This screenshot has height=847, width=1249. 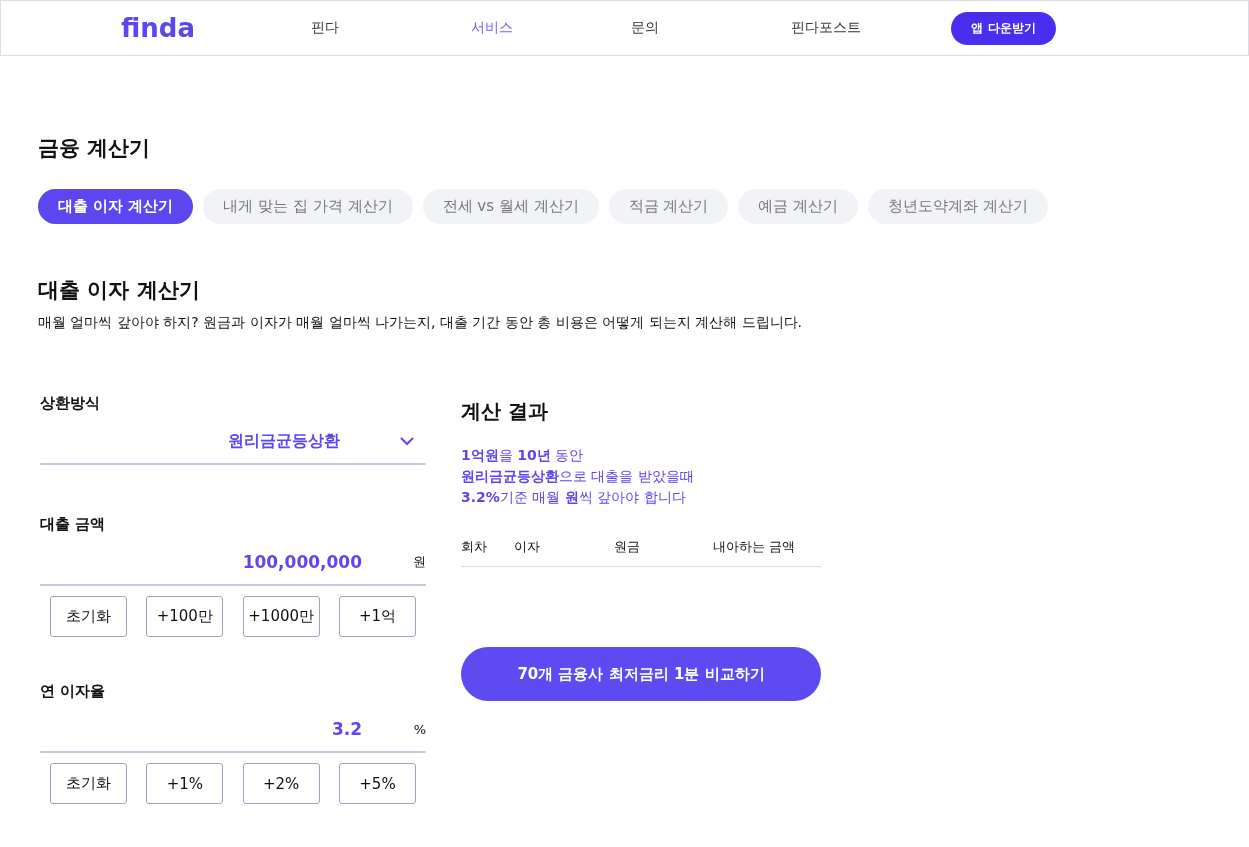 I want to click on nav-link: 핀다, so click(x=391, y=28).